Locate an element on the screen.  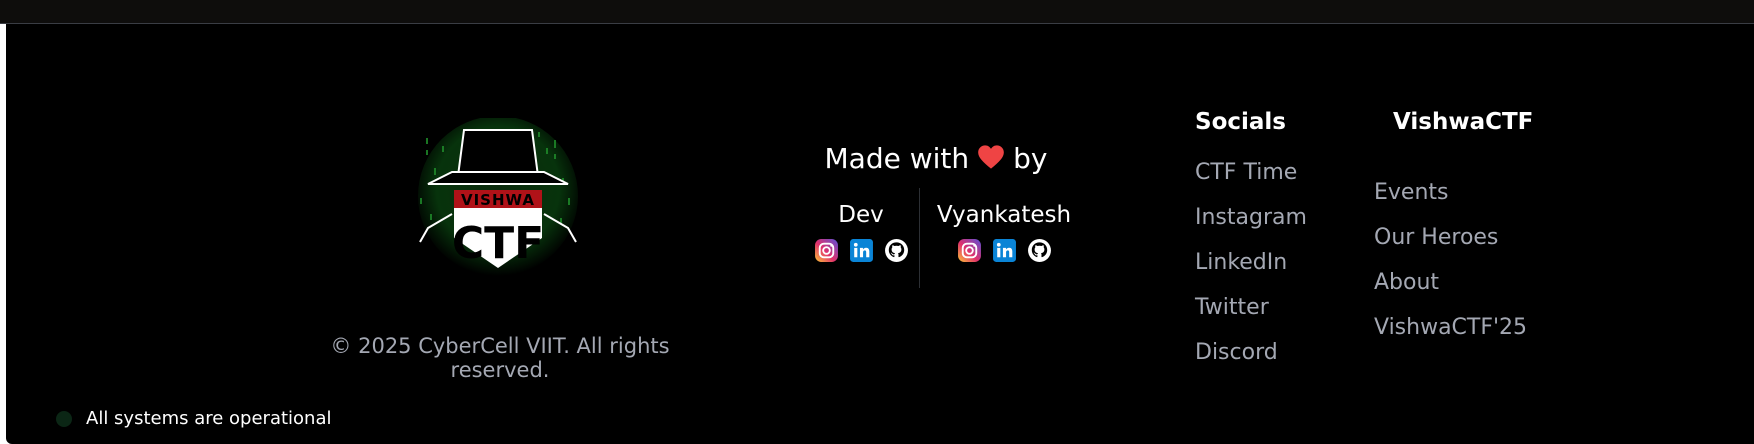
link-our-heroes: Our Heroes is located at coordinates (1436, 237).